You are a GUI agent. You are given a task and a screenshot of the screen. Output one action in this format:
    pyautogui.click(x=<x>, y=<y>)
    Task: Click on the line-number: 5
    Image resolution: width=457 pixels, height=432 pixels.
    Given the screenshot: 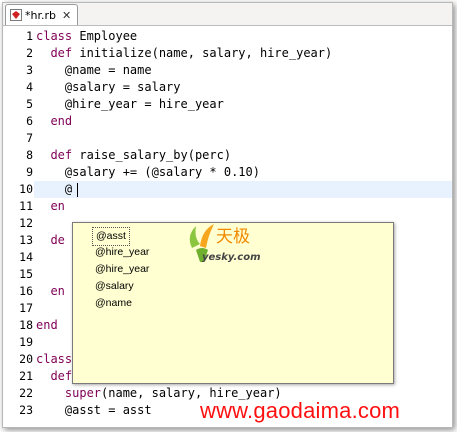 What is the action you would take?
    pyautogui.click(x=29, y=104)
    